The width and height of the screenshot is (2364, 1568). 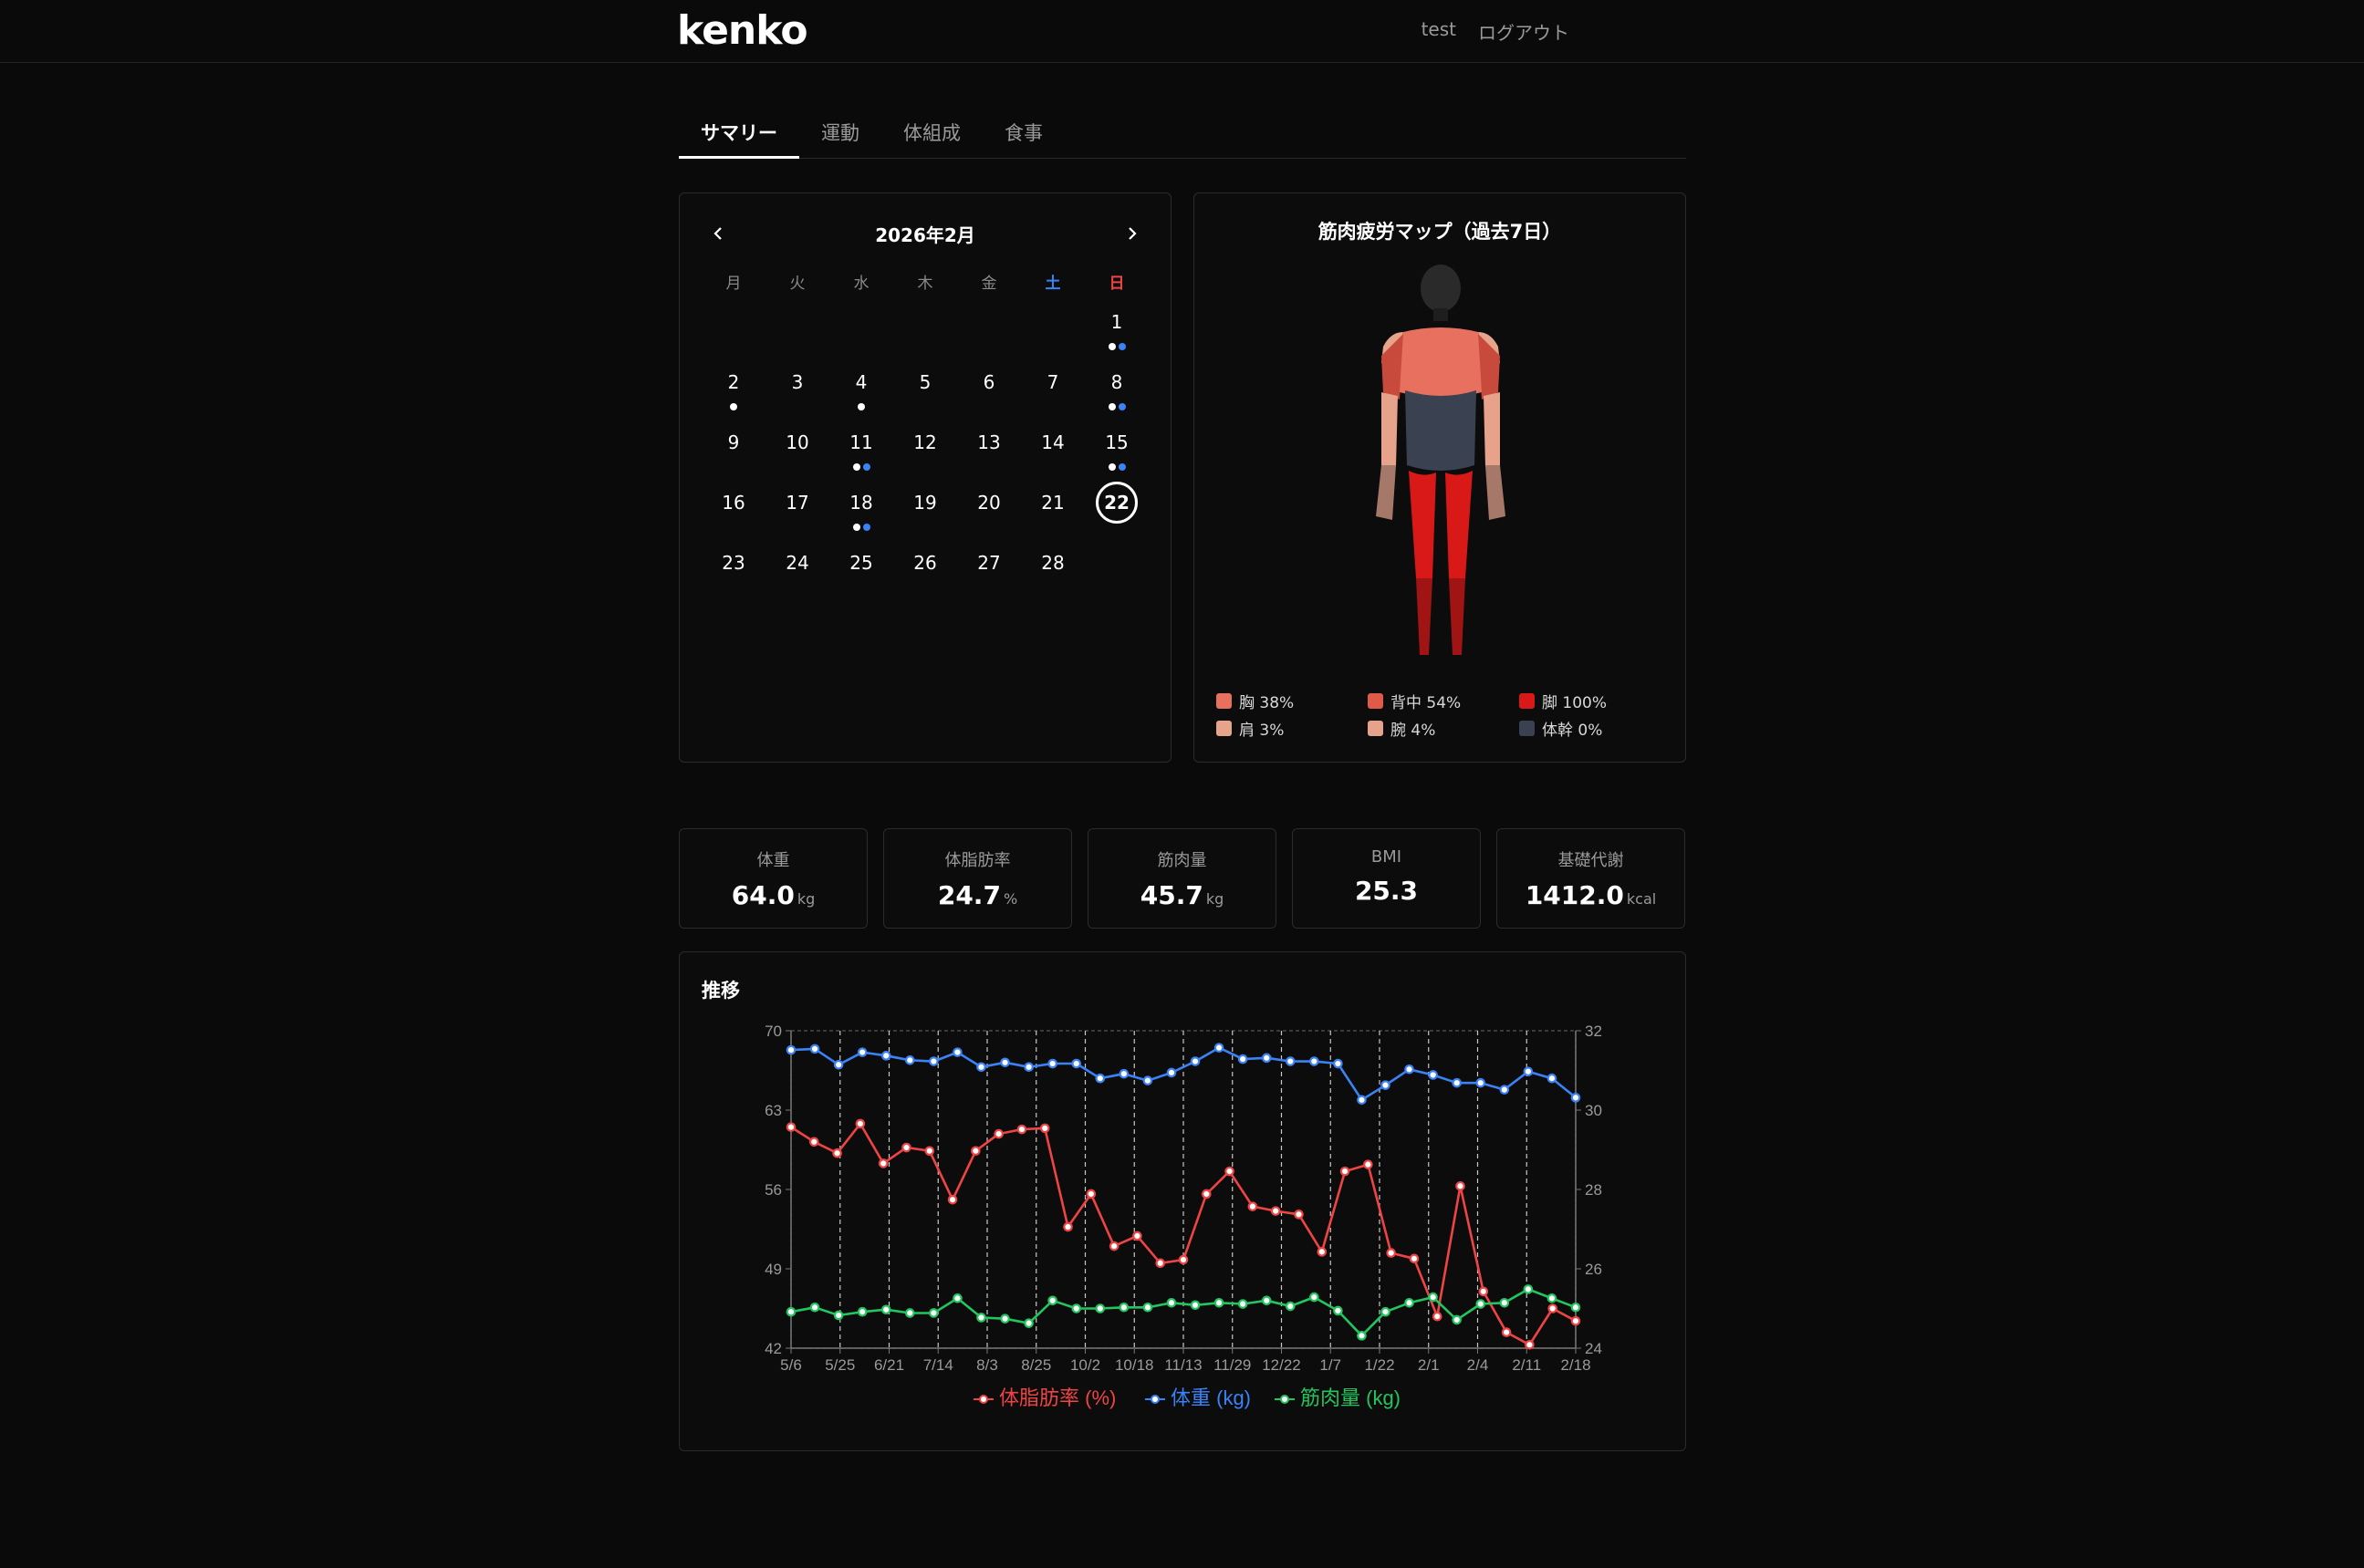 What do you see at coordinates (925, 572) in the screenshot?
I see `calendar-day: 26` at bounding box center [925, 572].